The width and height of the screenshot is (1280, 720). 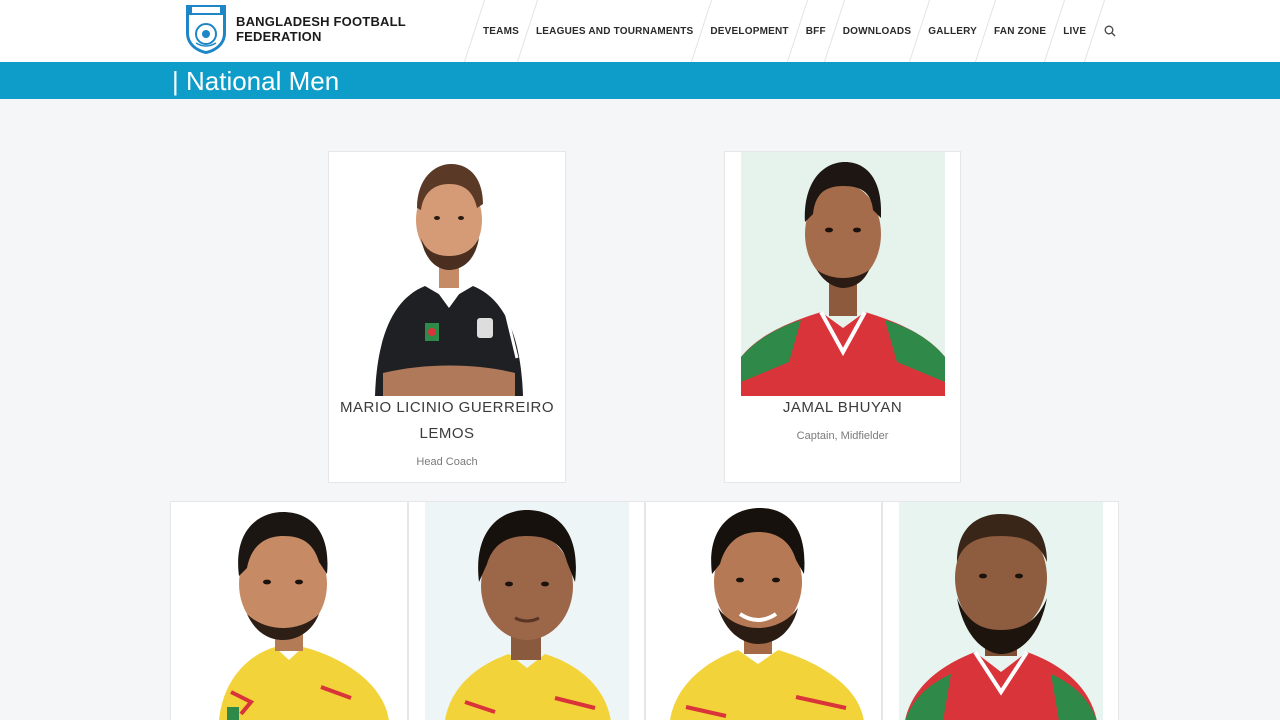 I want to click on staff-card-head-coach: MARIO LICINIO GUERREIRO LEMOS Head Coach, so click(x=447, y=317).